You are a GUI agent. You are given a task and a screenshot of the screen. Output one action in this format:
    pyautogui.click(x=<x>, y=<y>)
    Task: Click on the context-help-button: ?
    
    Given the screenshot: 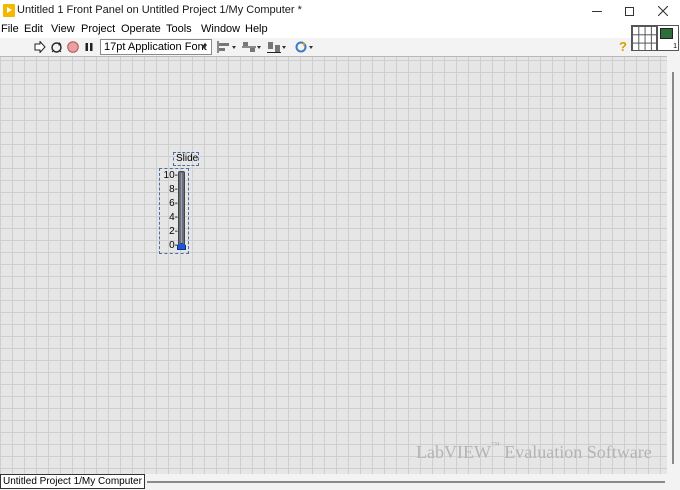 What is the action you would take?
    pyautogui.click(x=623, y=47)
    